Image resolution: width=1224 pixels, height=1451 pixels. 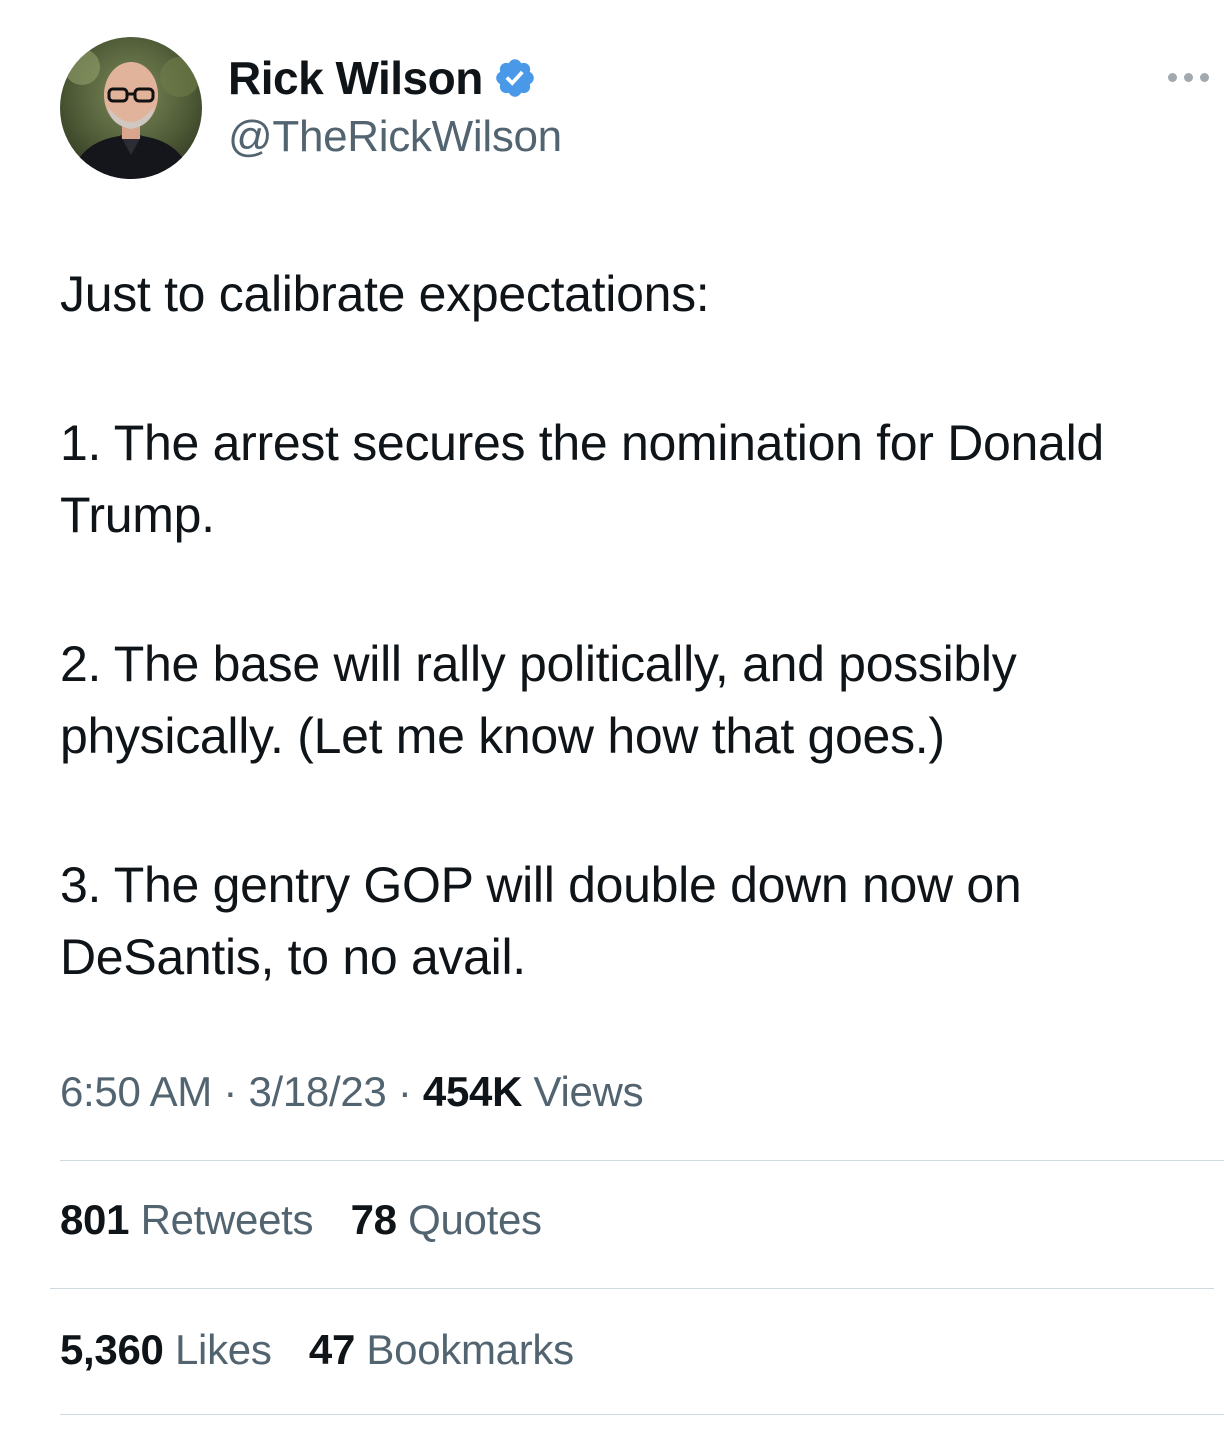 What do you see at coordinates (385, 294) in the screenshot?
I see `tweet-paragraph: Just to calibrate expectations:` at bounding box center [385, 294].